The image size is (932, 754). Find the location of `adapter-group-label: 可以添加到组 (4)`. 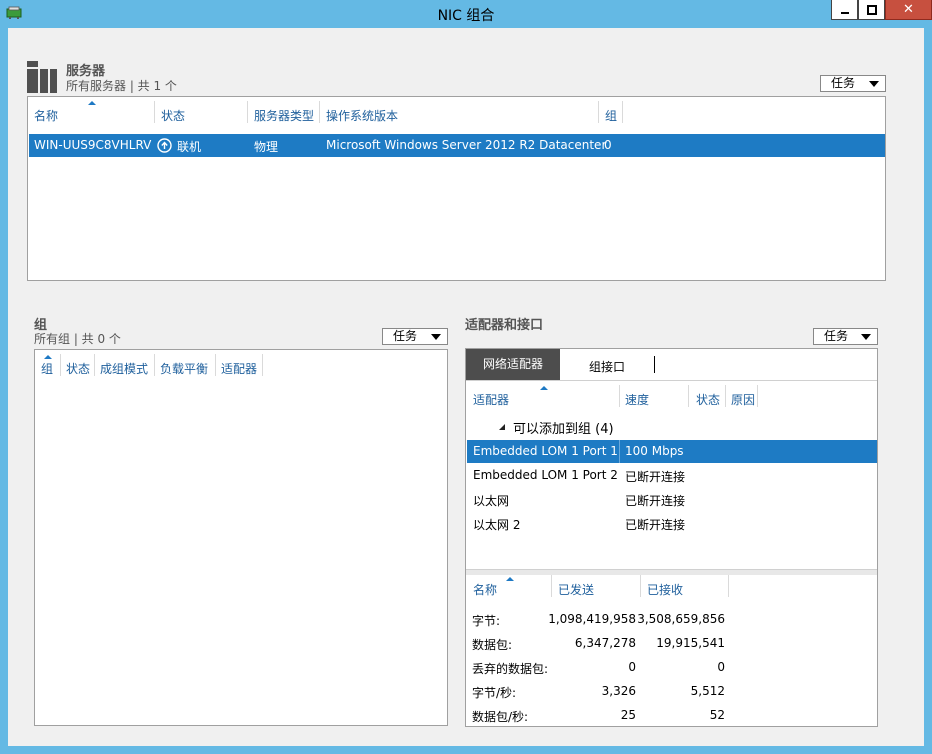

adapter-group-label: 可以添加到组 (4) is located at coordinates (563, 429).